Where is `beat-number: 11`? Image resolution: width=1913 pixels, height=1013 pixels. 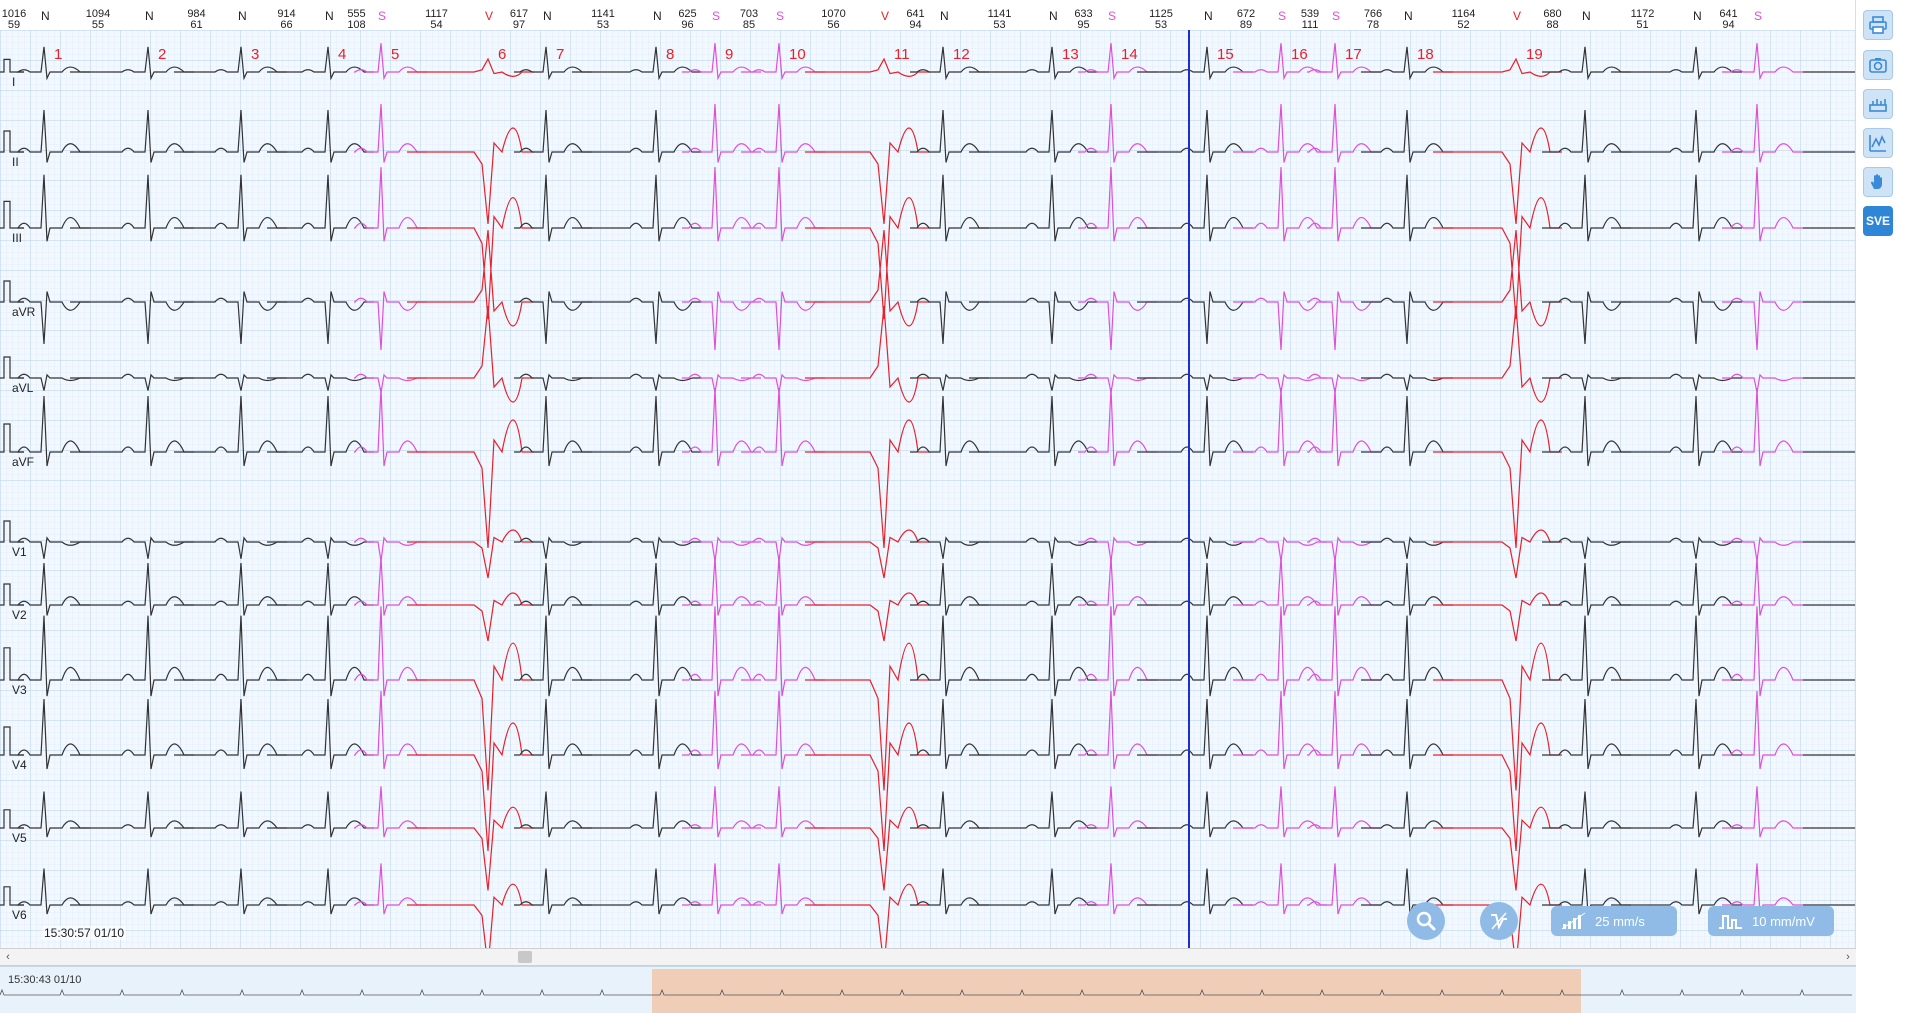 beat-number: 11 is located at coordinates (902, 54).